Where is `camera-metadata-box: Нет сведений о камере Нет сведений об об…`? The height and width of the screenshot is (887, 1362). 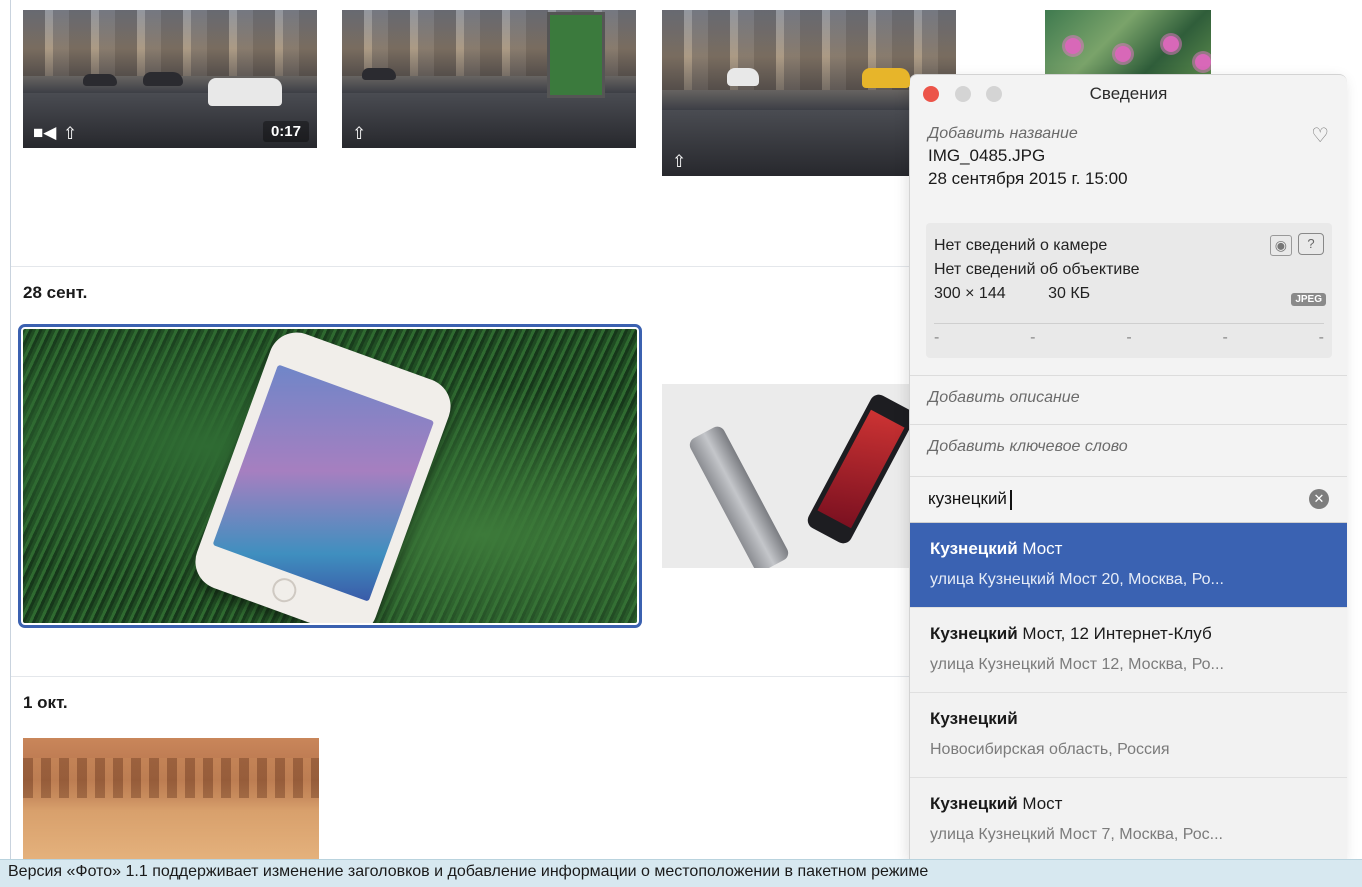 camera-metadata-box: Нет сведений о камере Нет сведений об об… is located at coordinates (1129, 290).